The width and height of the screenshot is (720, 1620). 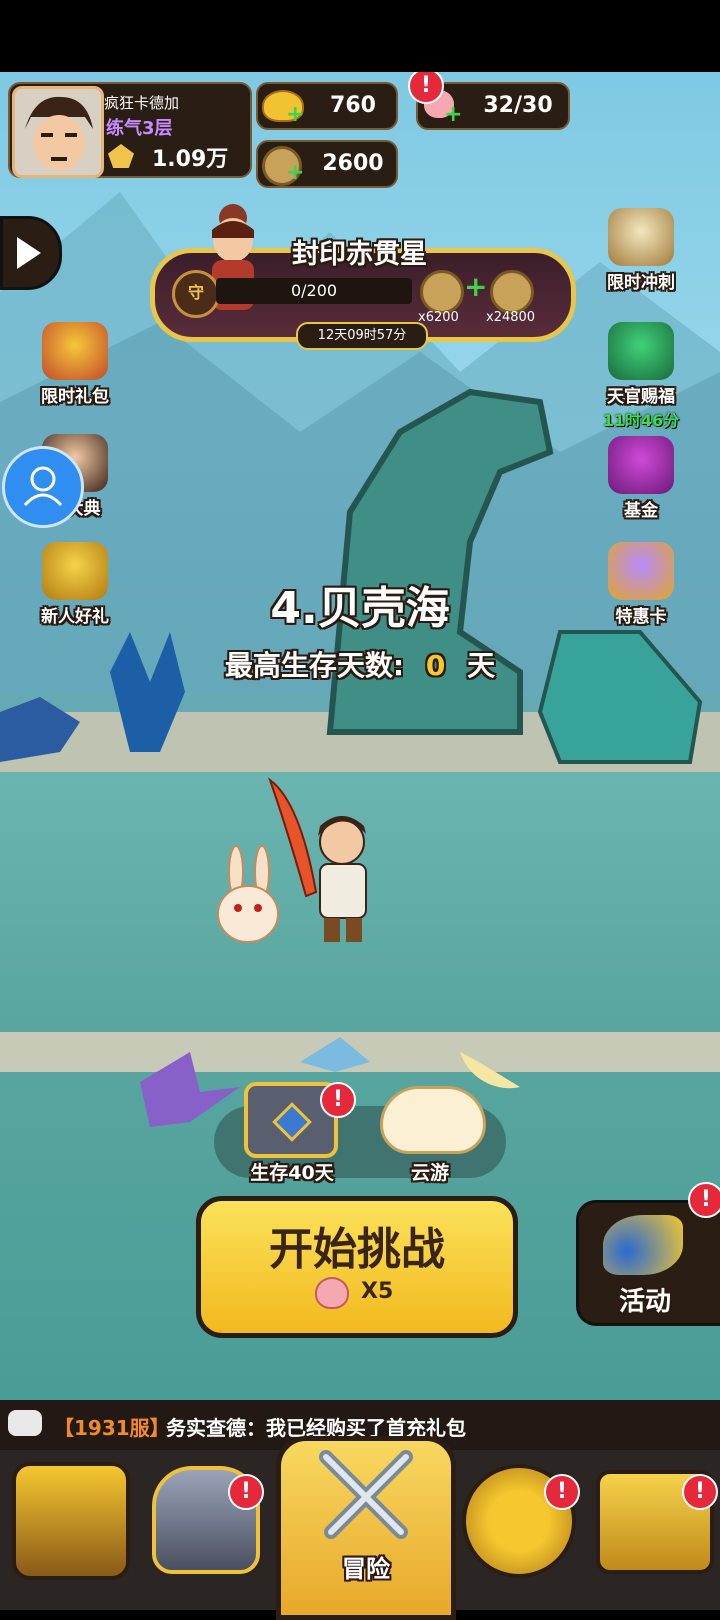 What do you see at coordinates (295, 115) in the screenshot?
I see `add-gold-icon: +` at bounding box center [295, 115].